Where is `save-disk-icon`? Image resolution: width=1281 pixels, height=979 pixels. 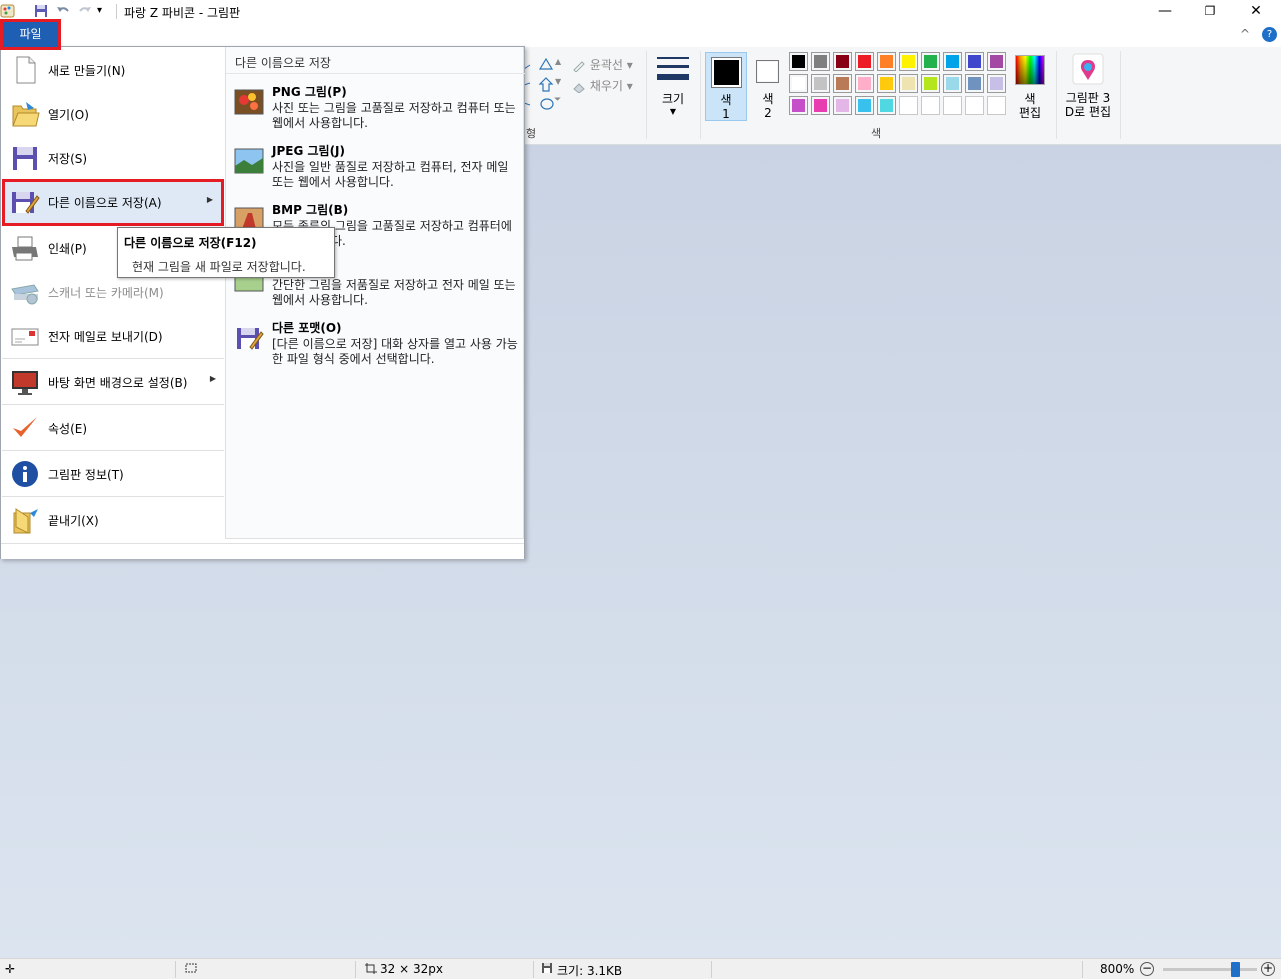 save-disk-icon is located at coordinates (25, 158).